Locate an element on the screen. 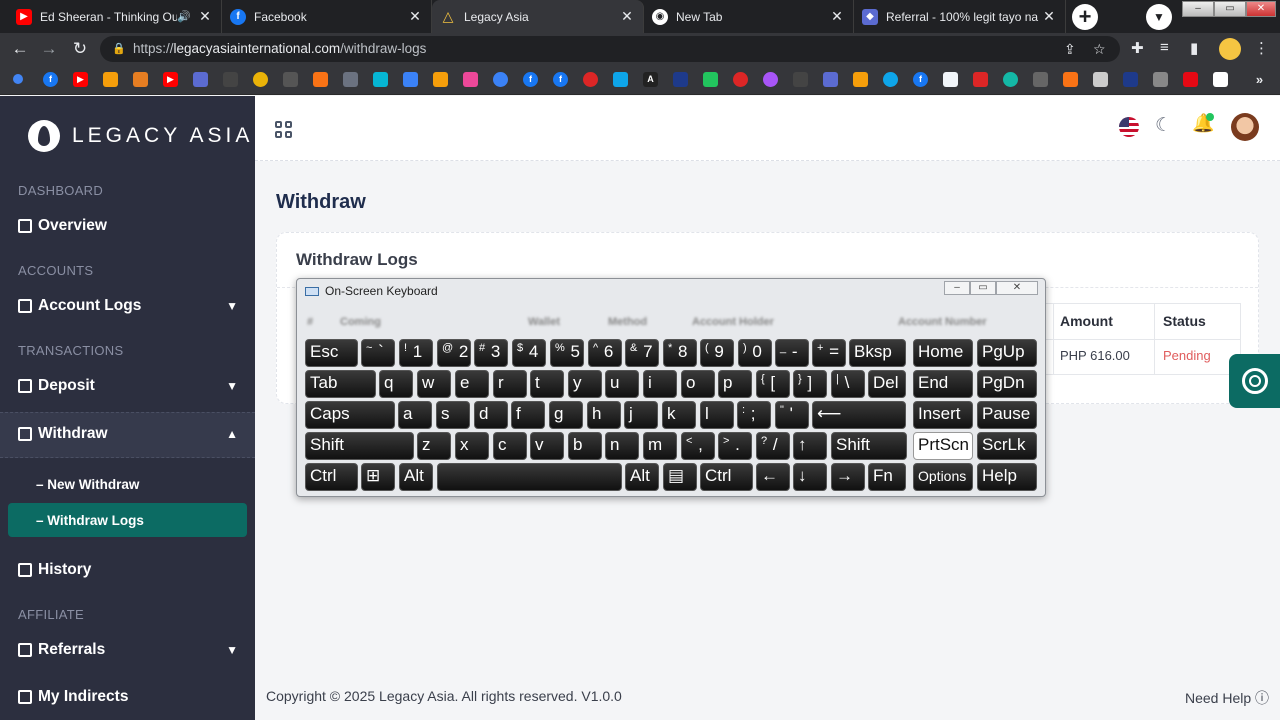  osk-key: @ 2 is located at coordinates (454, 353).